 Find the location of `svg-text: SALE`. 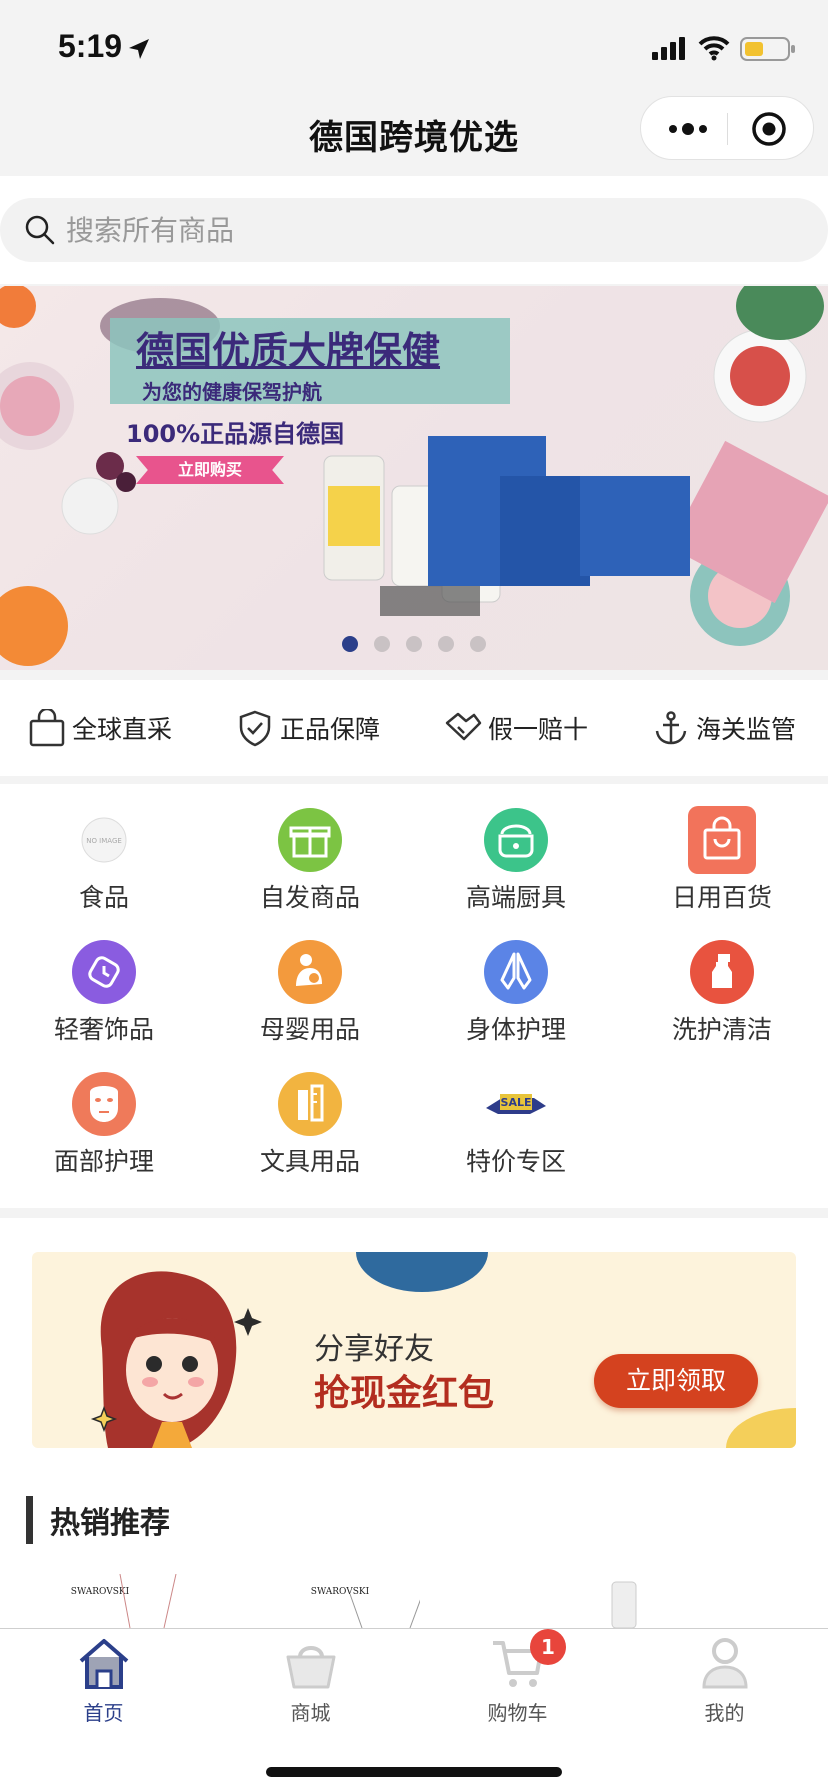

svg-text: SALE is located at coordinates (516, 1102).